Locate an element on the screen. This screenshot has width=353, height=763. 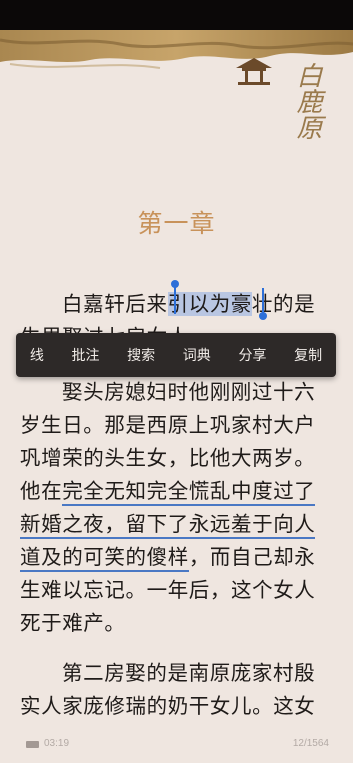
text-line: 他在完全无知完全慌乱中度过了 is located at coordinates (179, 490).